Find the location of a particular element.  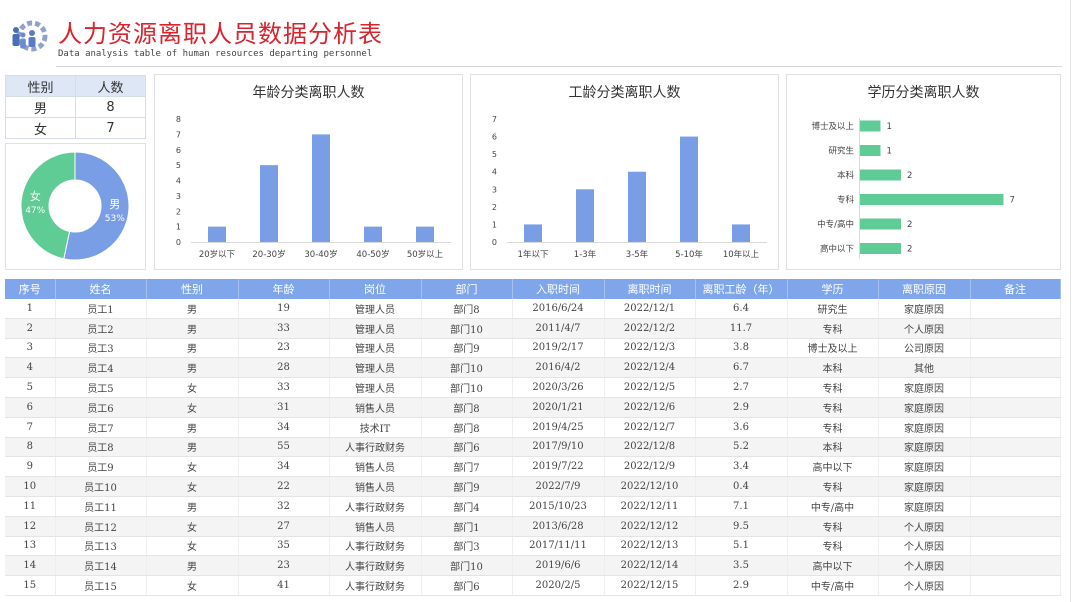

leave-date-cell: 2022/12/3 is located at coordinates (650, 348).